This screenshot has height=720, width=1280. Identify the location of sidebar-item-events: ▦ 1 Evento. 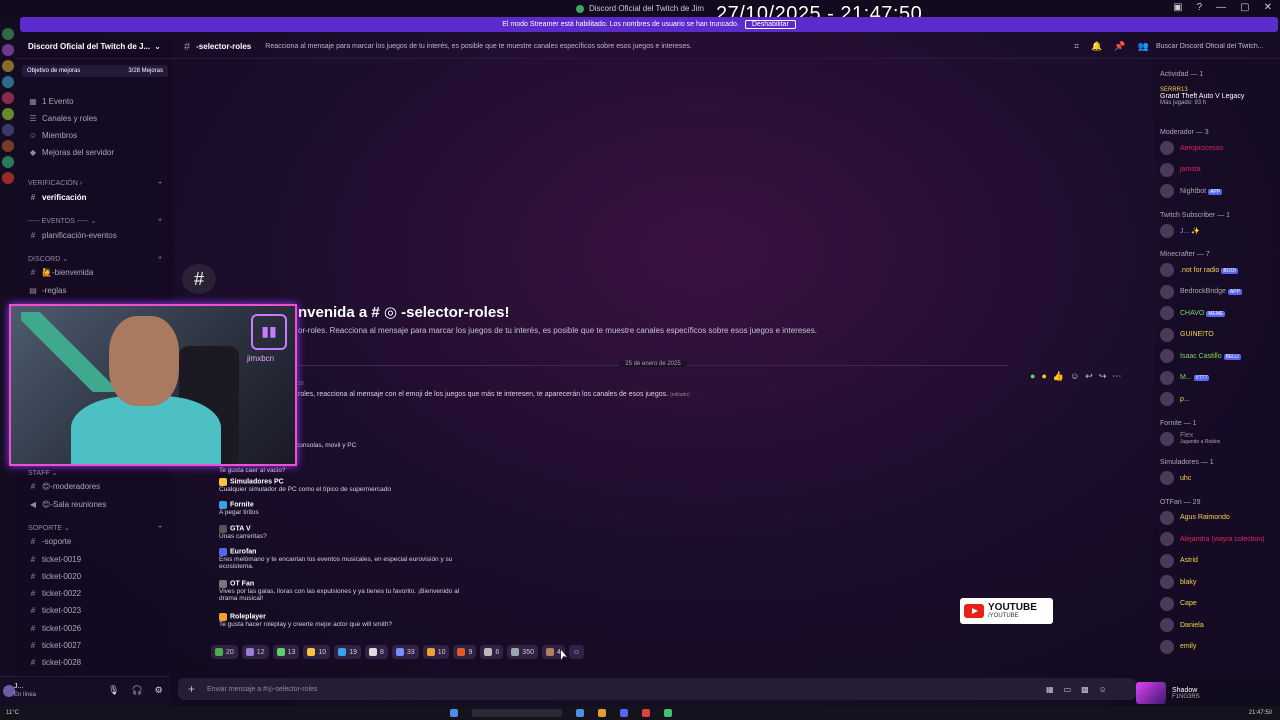
(50, 101).